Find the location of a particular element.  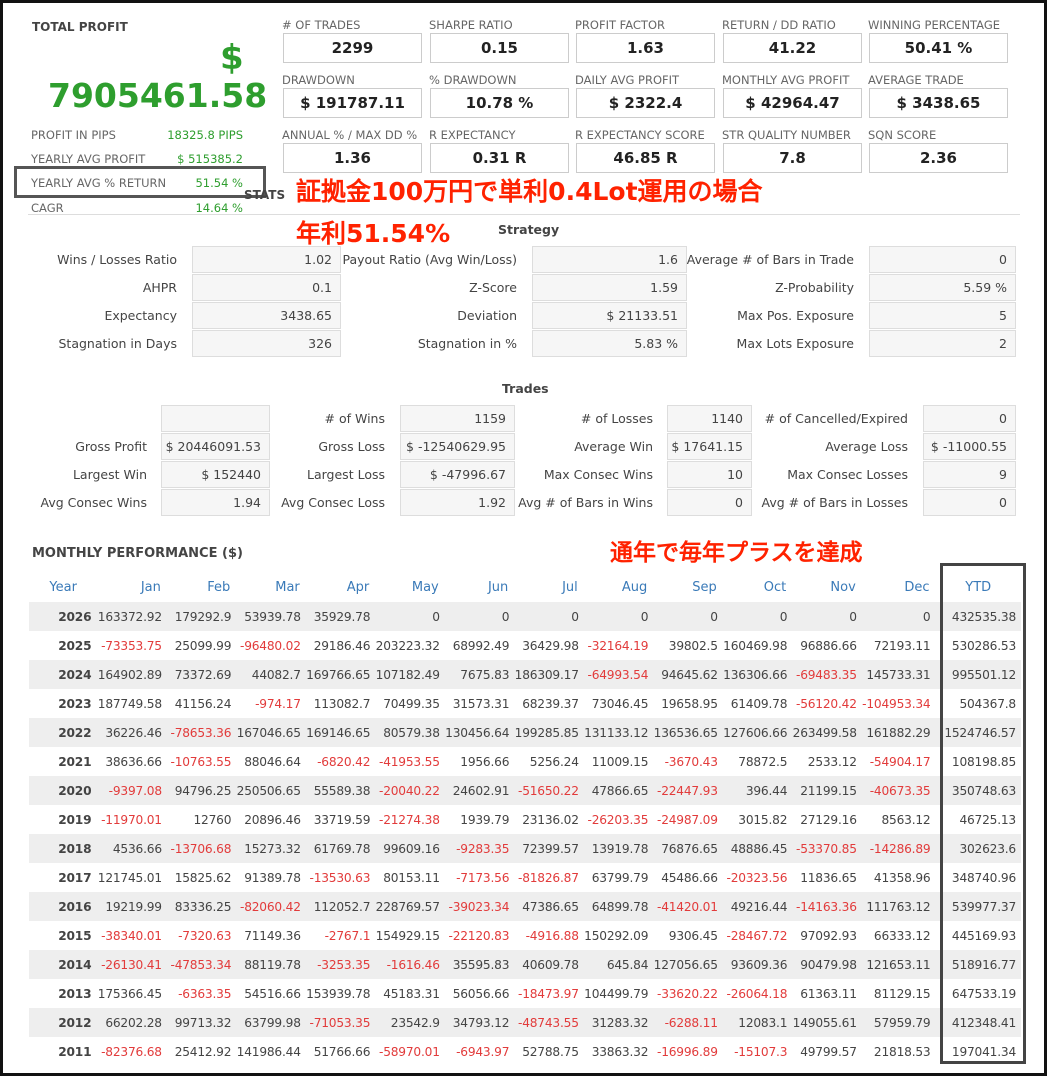

strategy-stat-label: Z-Score is located at coordinates (493, 287).